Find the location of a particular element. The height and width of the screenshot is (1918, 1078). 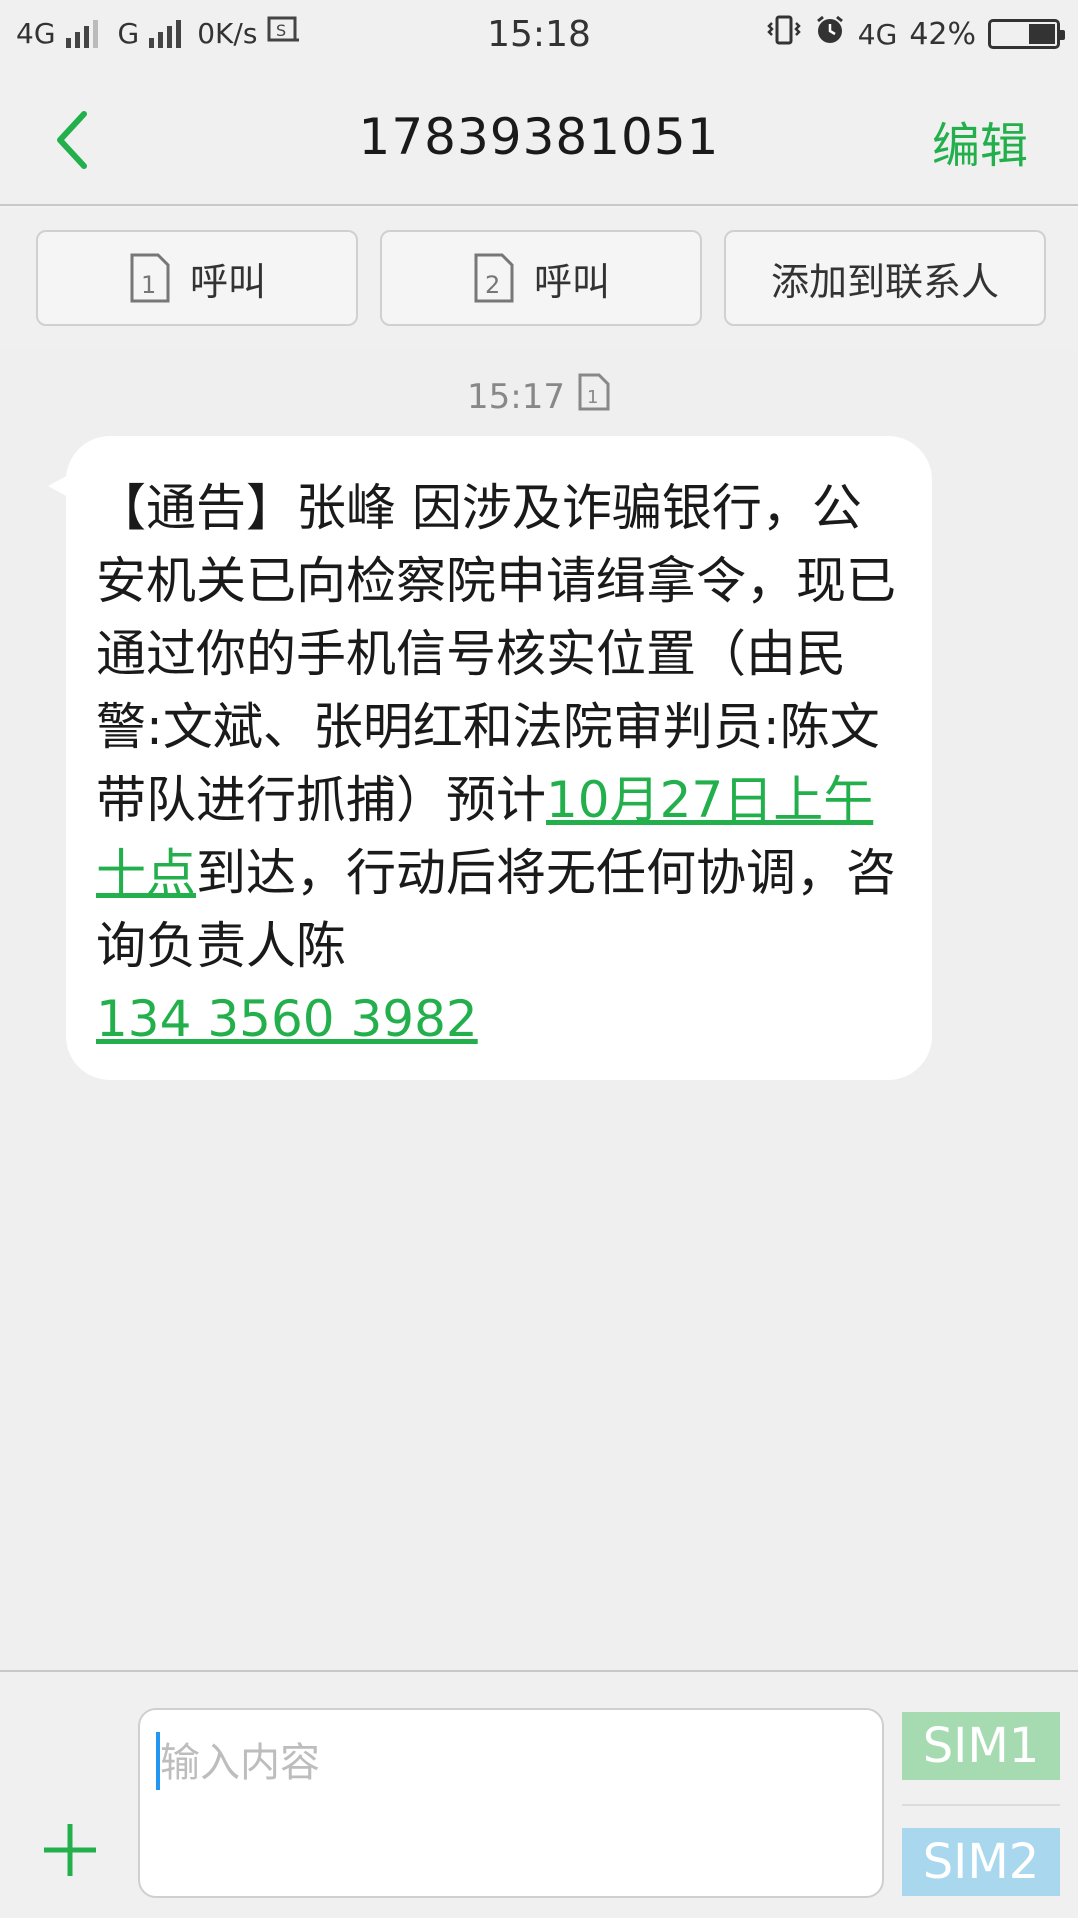

message-input-placeholder: 输入内容 is located at coordinates (240, 1763).